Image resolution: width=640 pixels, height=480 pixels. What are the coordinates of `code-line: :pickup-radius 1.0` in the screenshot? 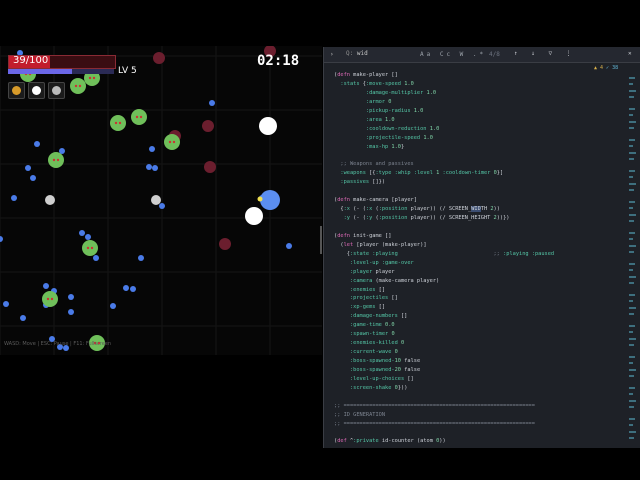 It's located at (444, 111).